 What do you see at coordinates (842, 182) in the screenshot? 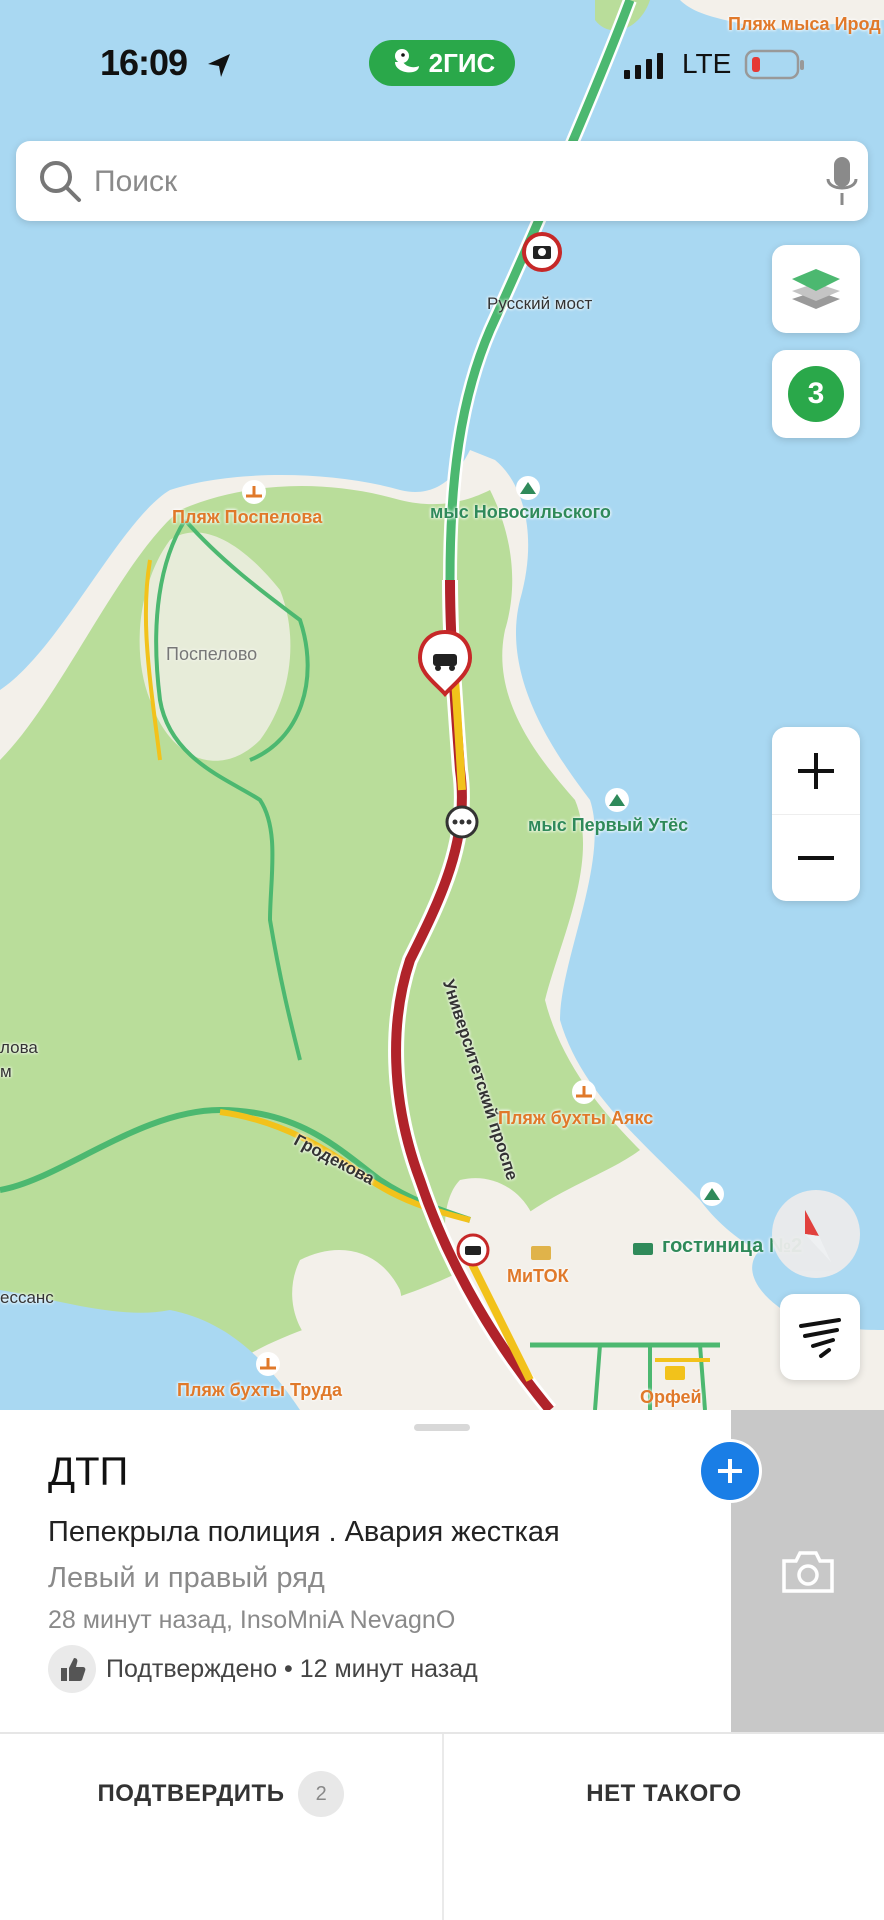
I see `microphone-icon` at bounding box center [842, 182].